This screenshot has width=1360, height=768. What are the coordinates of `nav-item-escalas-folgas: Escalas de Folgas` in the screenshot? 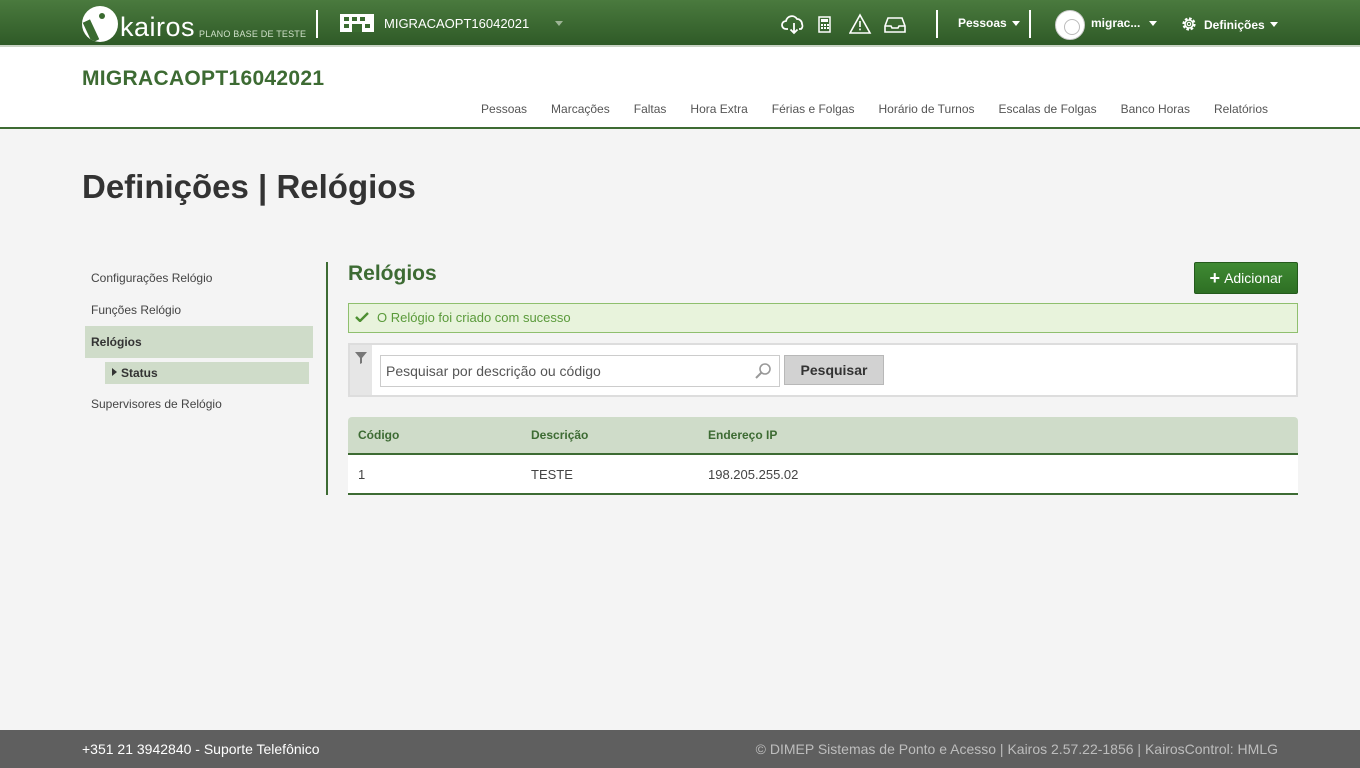 It's located at (1048, 109).